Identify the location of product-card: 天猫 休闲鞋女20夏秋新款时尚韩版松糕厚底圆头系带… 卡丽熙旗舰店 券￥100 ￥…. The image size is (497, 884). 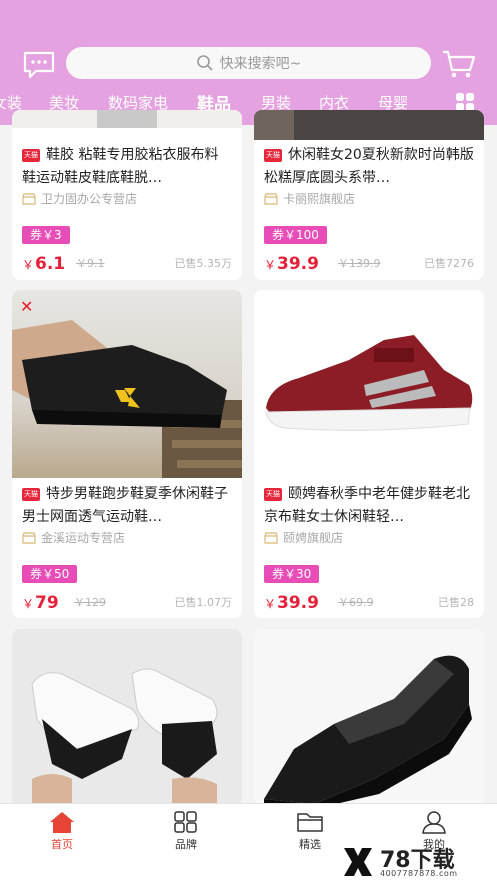
(369, 195).